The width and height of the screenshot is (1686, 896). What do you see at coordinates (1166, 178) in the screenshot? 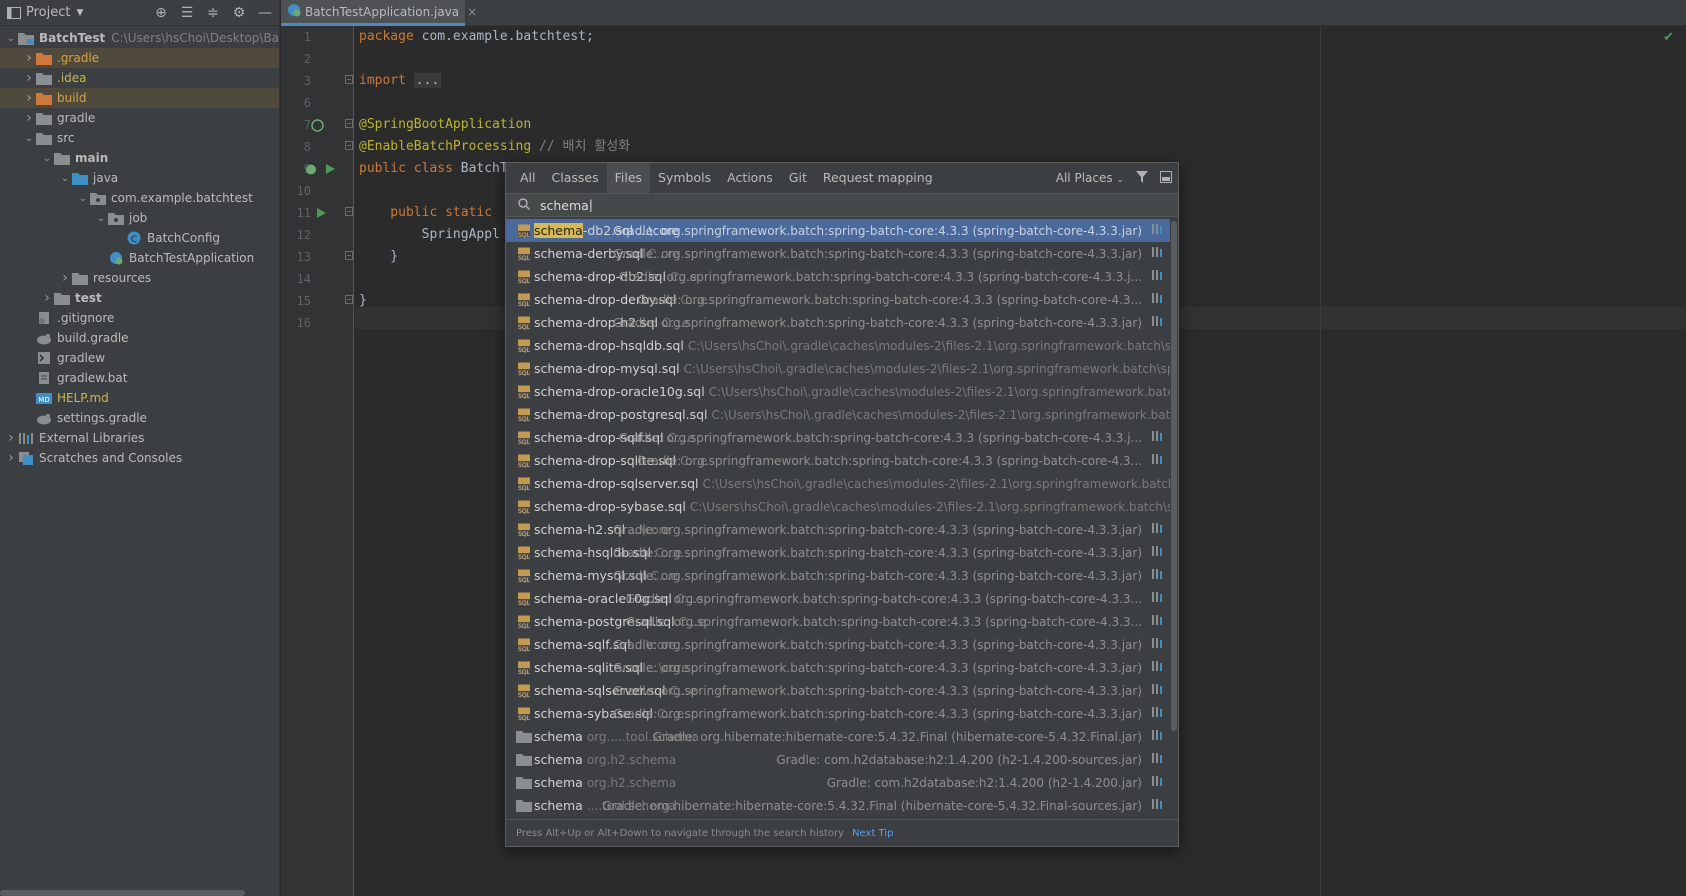
I see `open-in-find-window-icon` at bounding box center [1166, 178].